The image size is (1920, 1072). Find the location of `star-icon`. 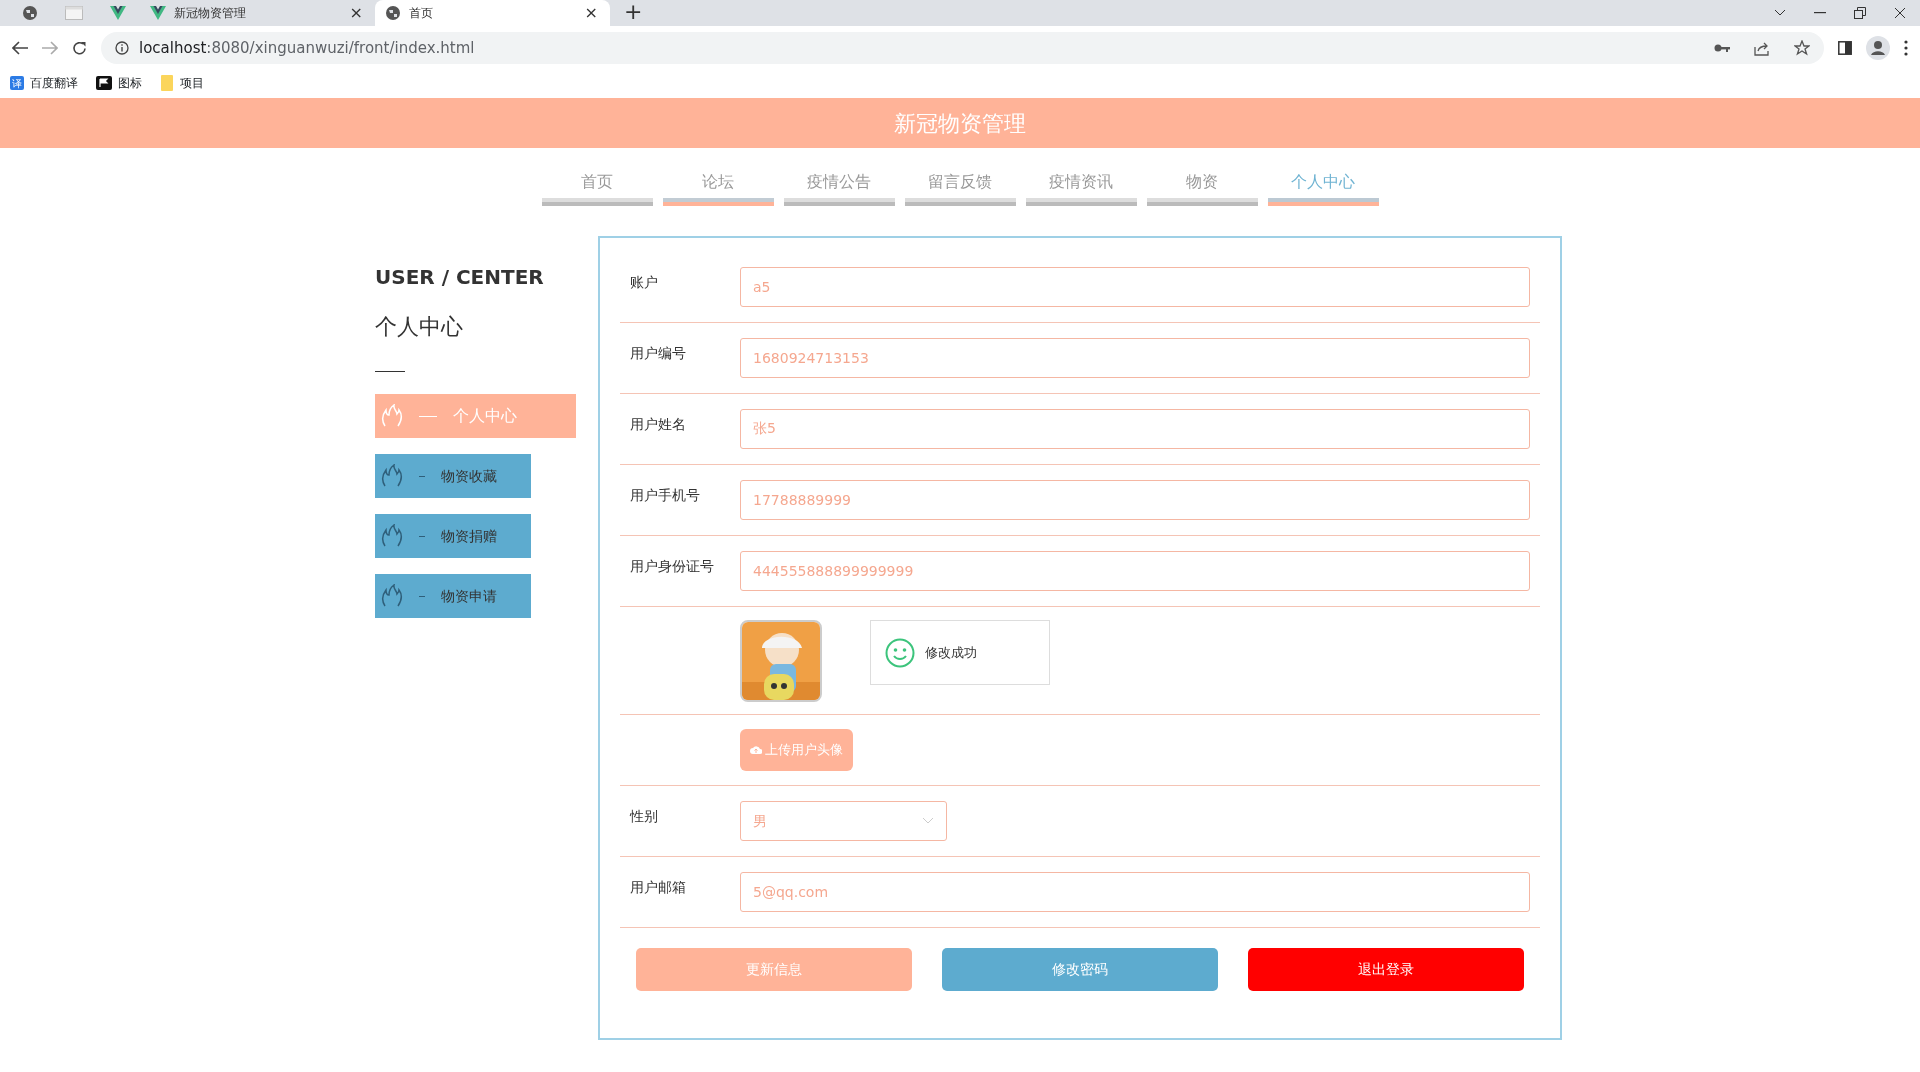

star-icon is located at coordinates (1802, 48).